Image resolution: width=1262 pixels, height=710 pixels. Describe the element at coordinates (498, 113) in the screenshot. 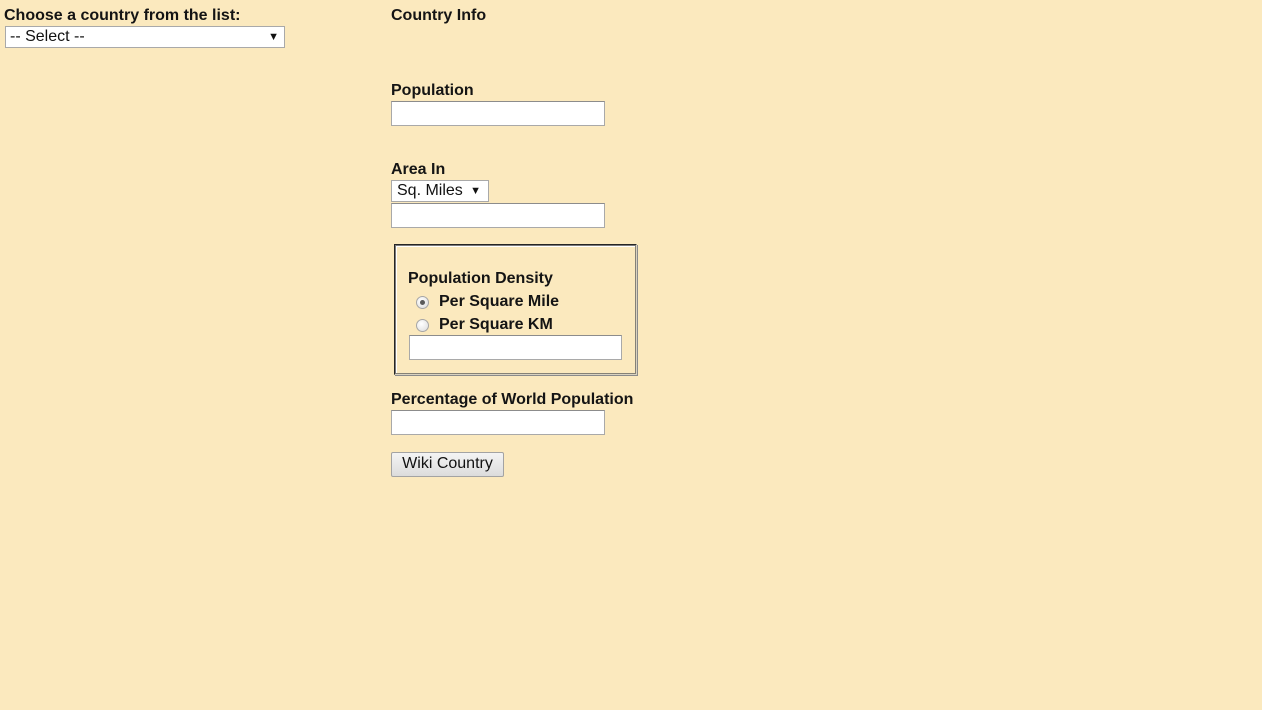

I see `population-field` at that location.